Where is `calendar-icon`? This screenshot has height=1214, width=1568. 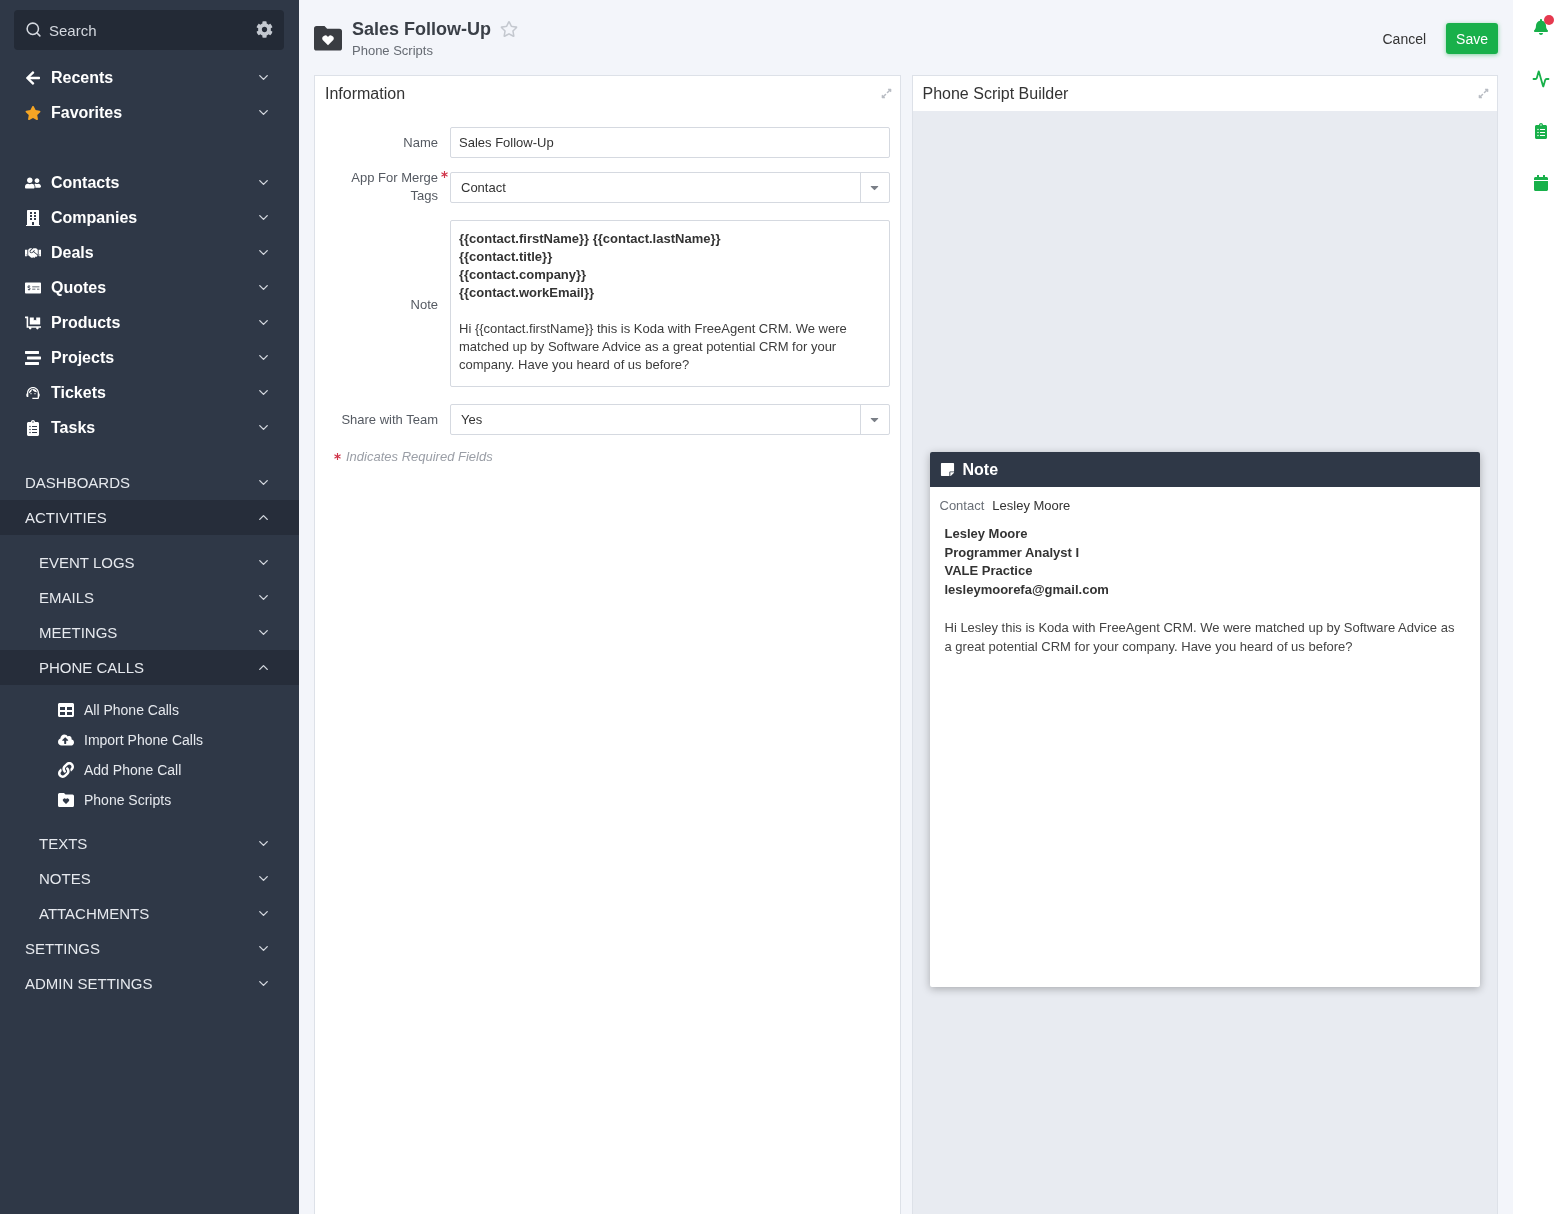
calendar-icon is located at coordinates (1540, 183).